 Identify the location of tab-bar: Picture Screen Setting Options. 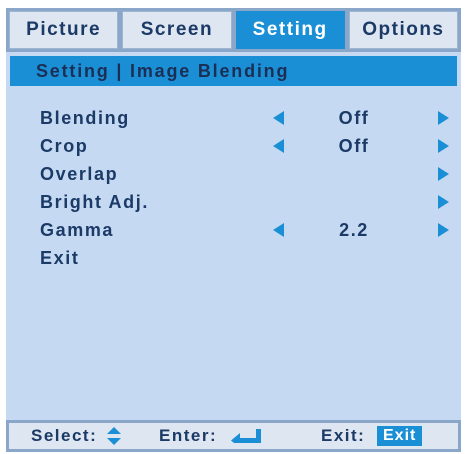
(233, 30).